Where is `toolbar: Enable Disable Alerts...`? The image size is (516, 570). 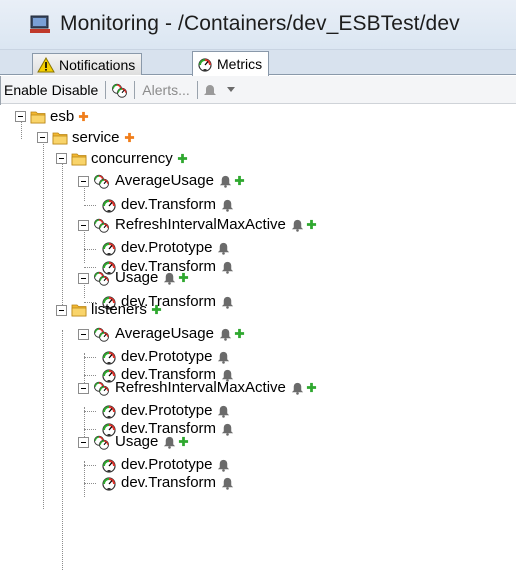 toolbar: Enable Disable Alerts... is located at coordinates (258, 90).